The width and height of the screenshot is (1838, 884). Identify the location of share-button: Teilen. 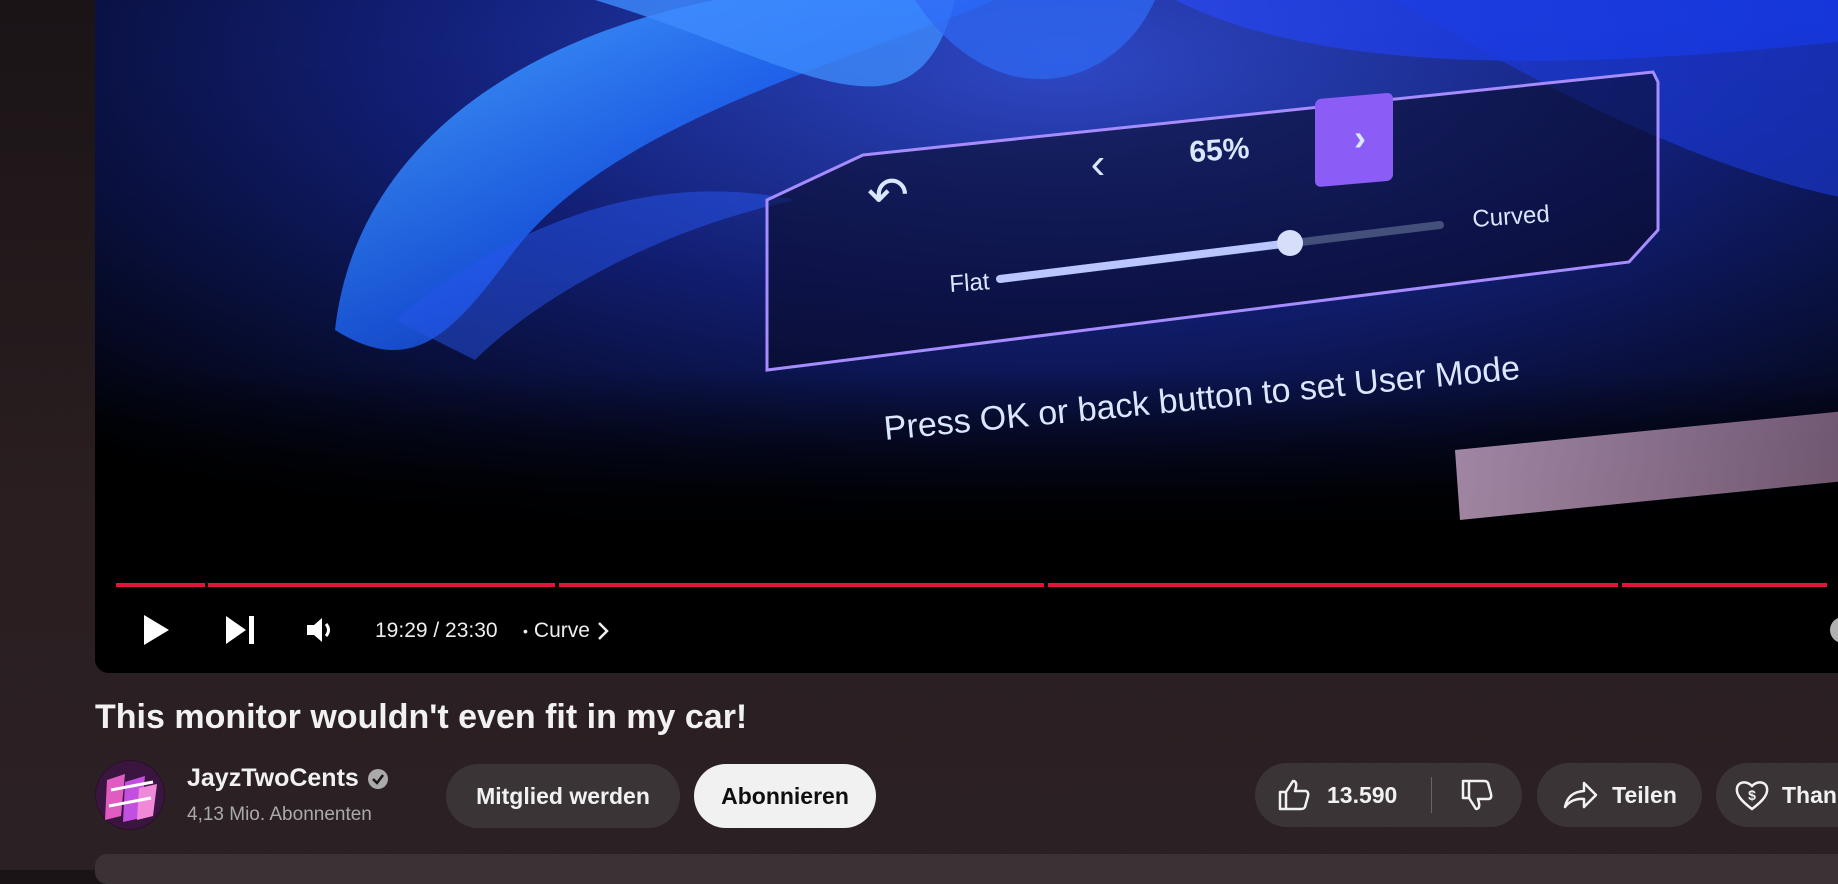
(1619, 795).